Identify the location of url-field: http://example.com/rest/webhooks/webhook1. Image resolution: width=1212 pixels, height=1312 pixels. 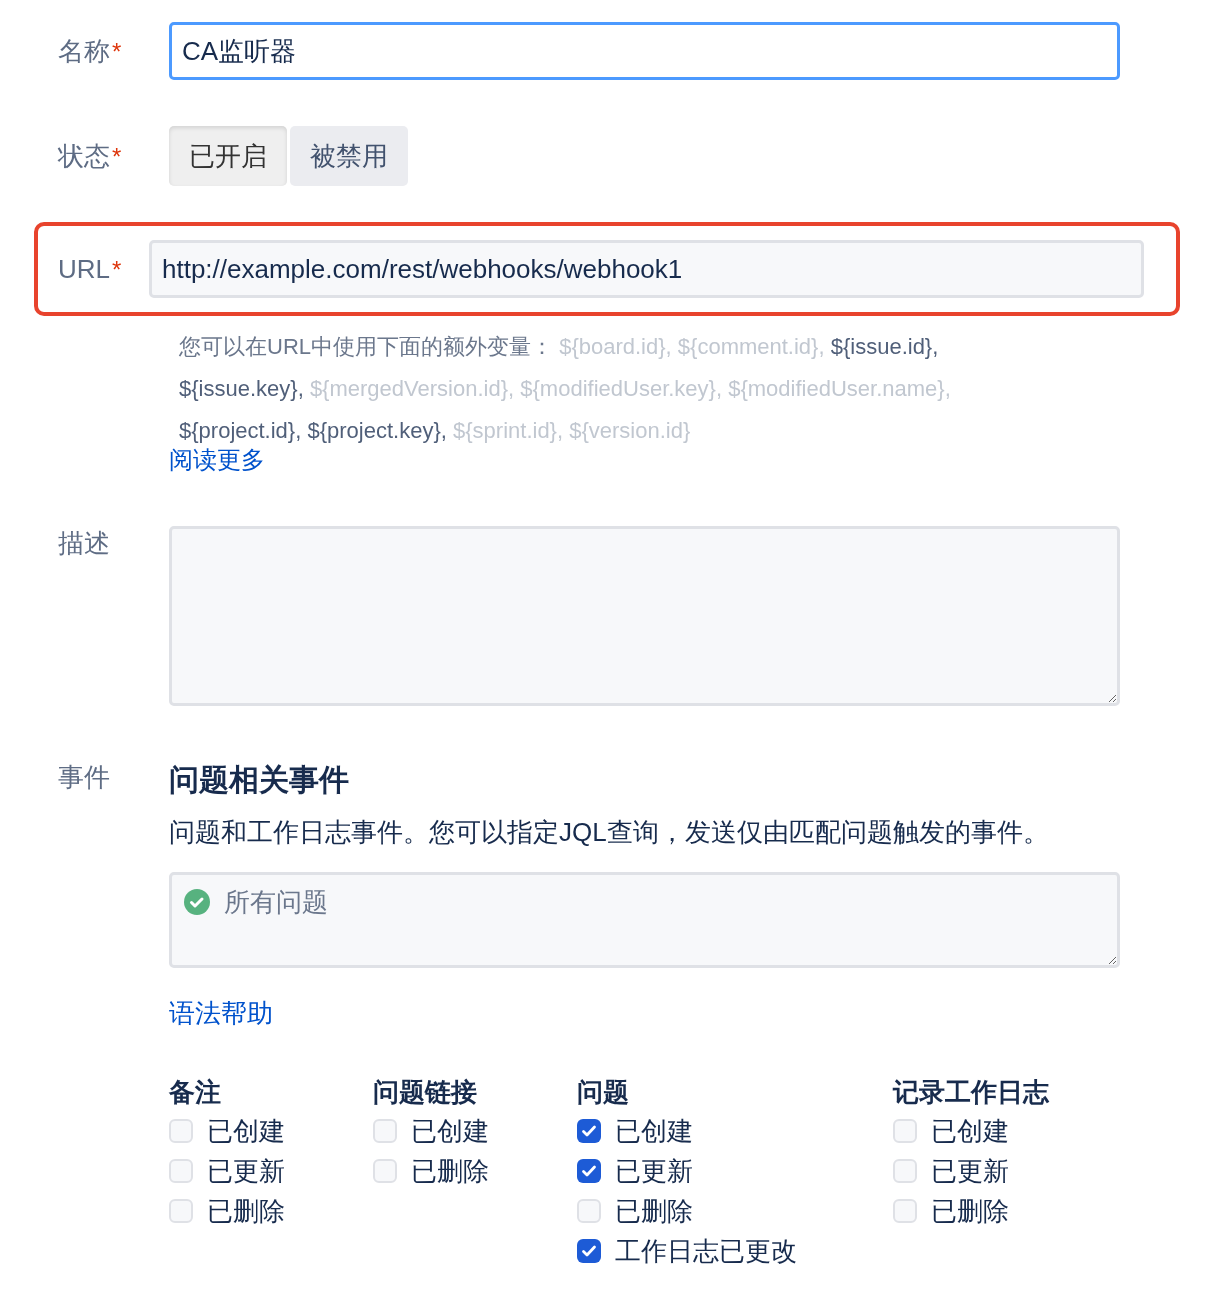
(646, 269).